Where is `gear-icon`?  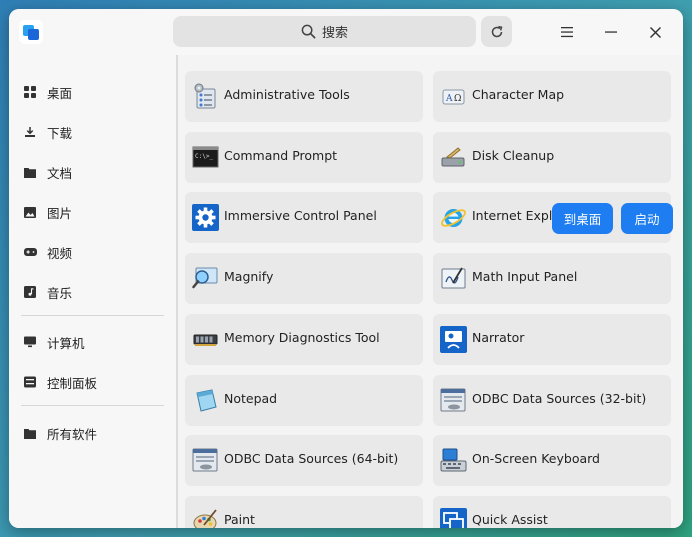 gear-icon is located at coordinates (205, 217).